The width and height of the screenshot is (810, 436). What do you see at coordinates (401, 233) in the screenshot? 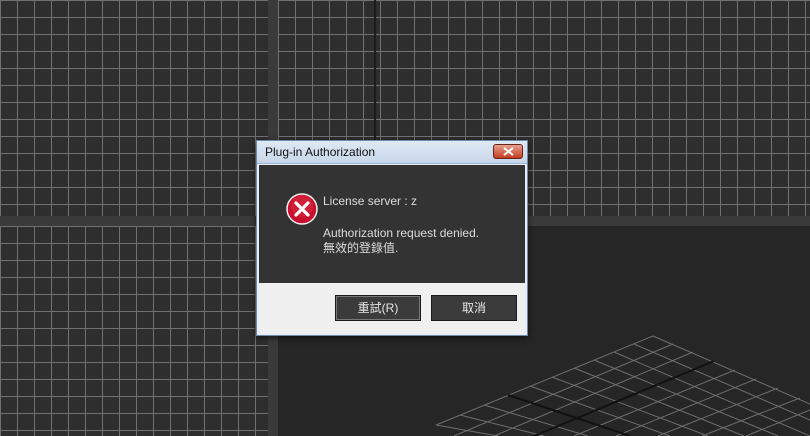
I see `authorization-denied-text: Authorization request denied.` at bounding box center [401, 233].